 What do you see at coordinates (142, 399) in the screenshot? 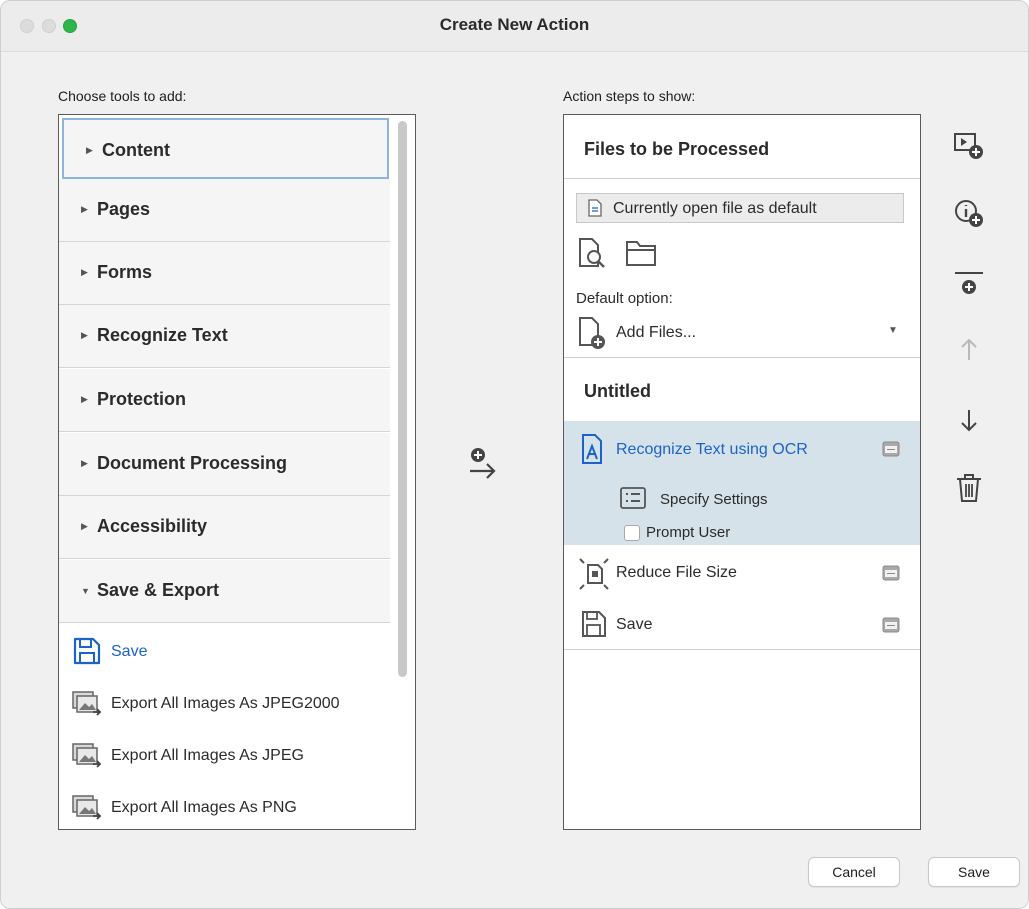
I see `category-label: Protection` at bounding box center [142, 399].